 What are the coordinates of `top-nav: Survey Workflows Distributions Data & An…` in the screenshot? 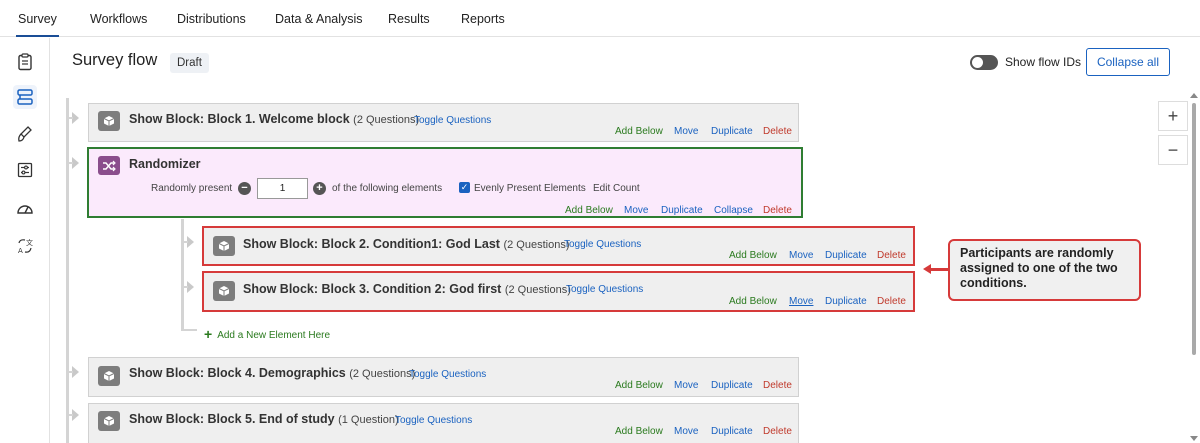 It's located at (600, 18).